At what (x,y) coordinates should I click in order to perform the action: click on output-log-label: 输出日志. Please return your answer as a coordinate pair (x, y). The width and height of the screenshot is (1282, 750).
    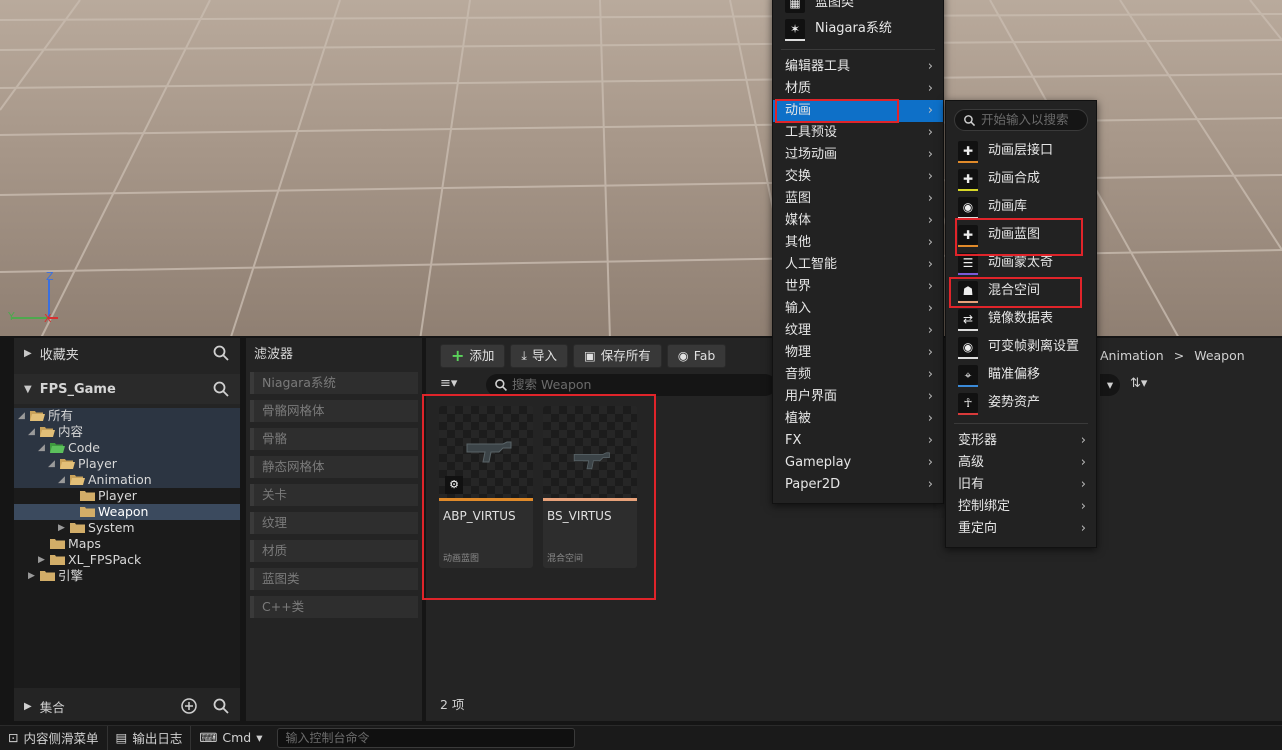
    Looking at the image, I should click on (157, 738).